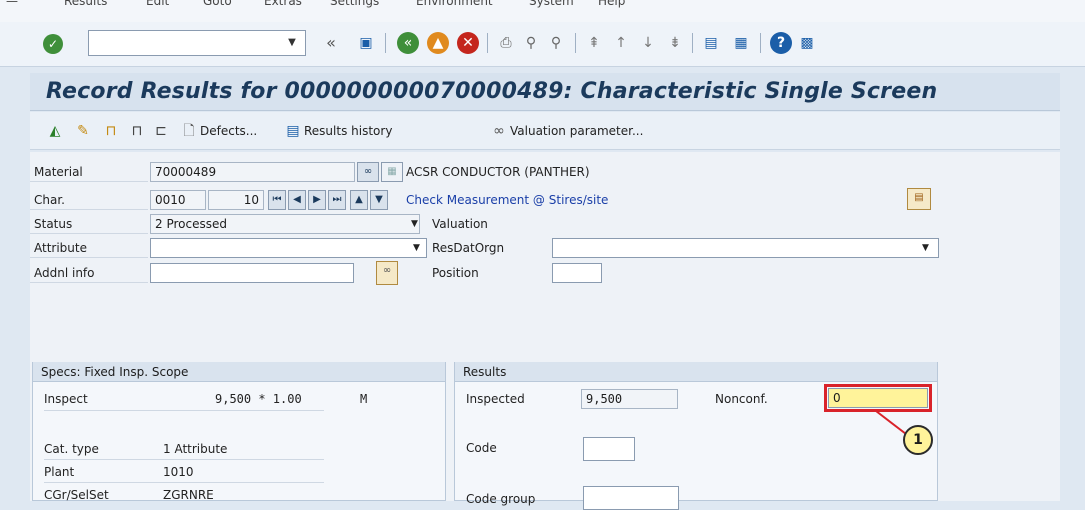 This screenshot has width=1085, height=510. I want to click on edit-pencil-icon: ✎, so click(83, 131).